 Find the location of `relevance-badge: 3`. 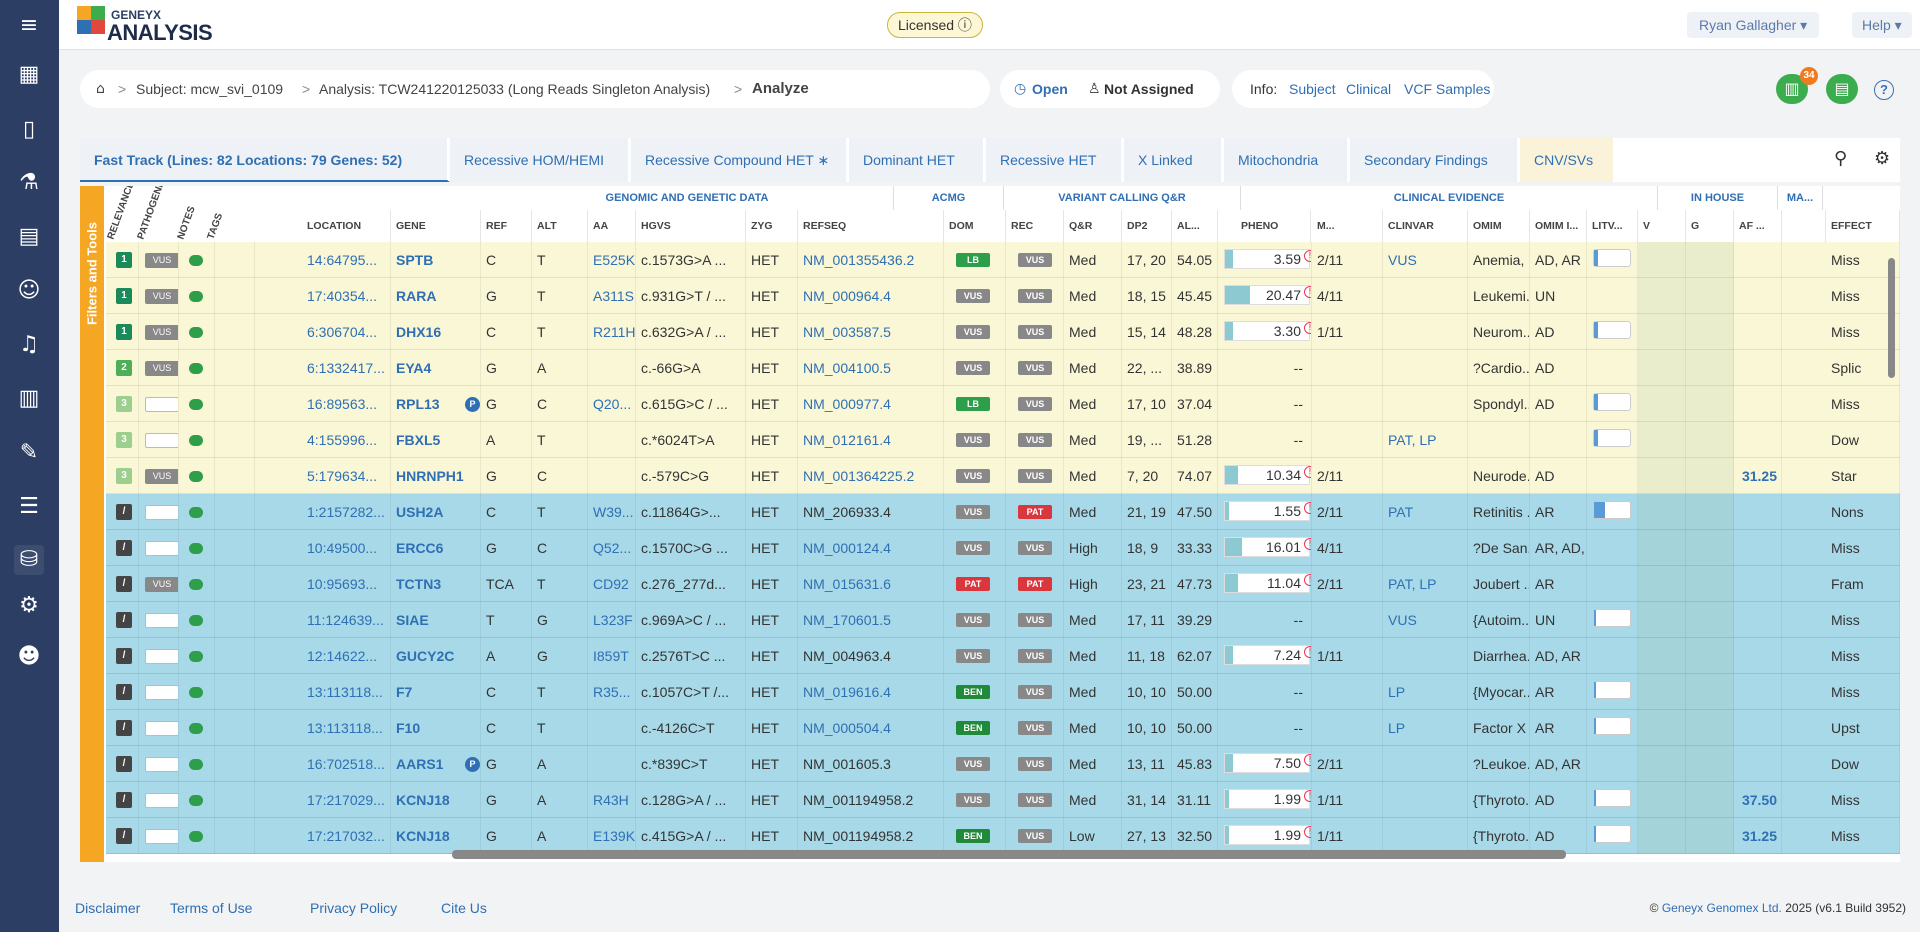

relevance-badge: 3 is located at coordinates (124, 476).